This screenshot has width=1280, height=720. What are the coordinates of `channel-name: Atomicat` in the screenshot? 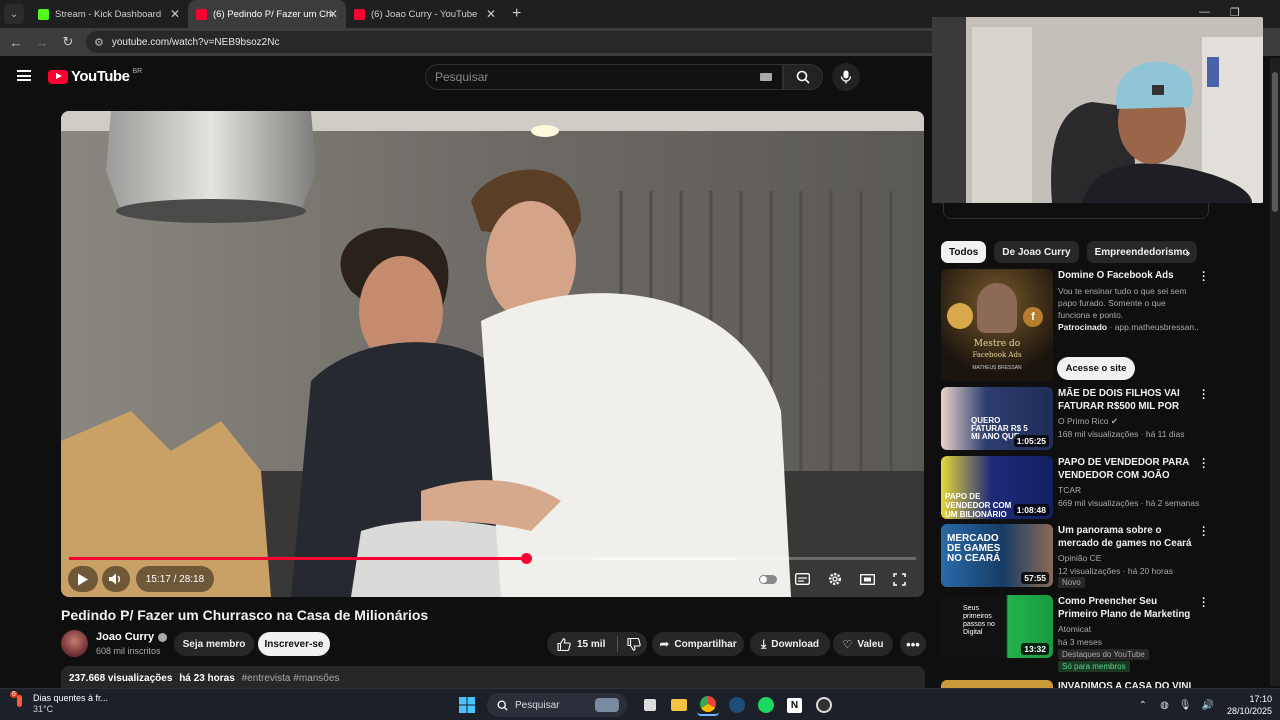 It's located at (1074, 629).